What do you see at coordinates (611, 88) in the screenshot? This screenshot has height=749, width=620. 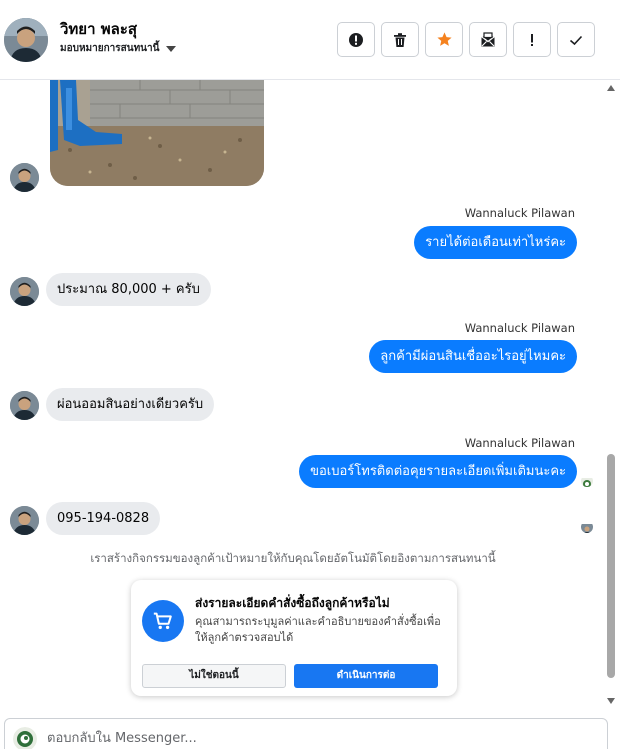 I see `scroll-up-arrow-icon` at bounding box center [611, 88].